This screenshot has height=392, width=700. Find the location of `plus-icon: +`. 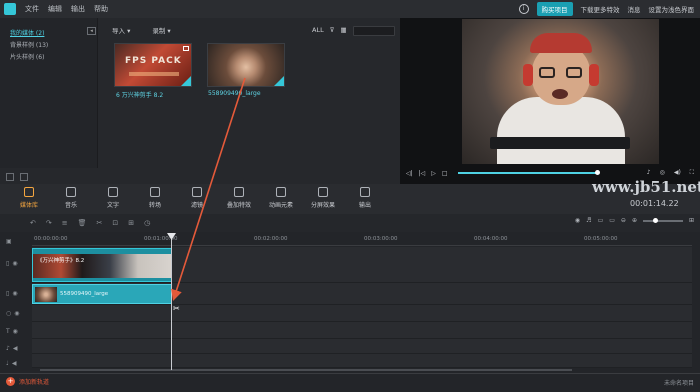

plus-icon: + is located at coordinates (10, 381).